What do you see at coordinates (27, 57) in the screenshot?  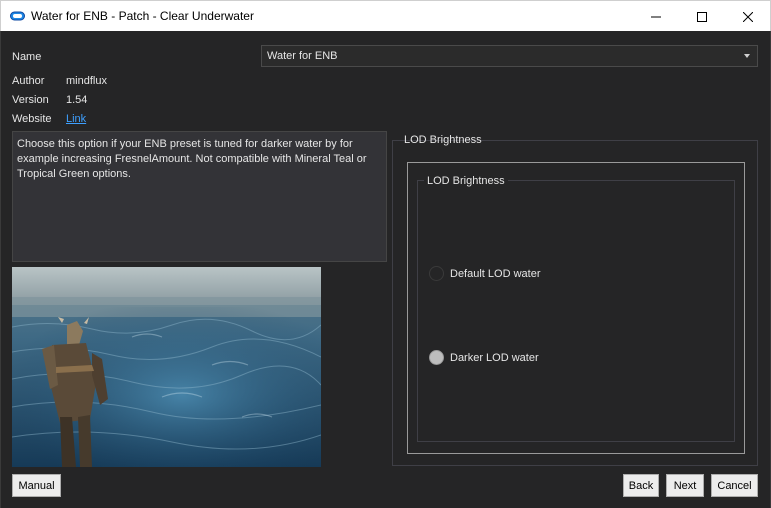 I see `name-label: Name` at bounding box center [27, 57].